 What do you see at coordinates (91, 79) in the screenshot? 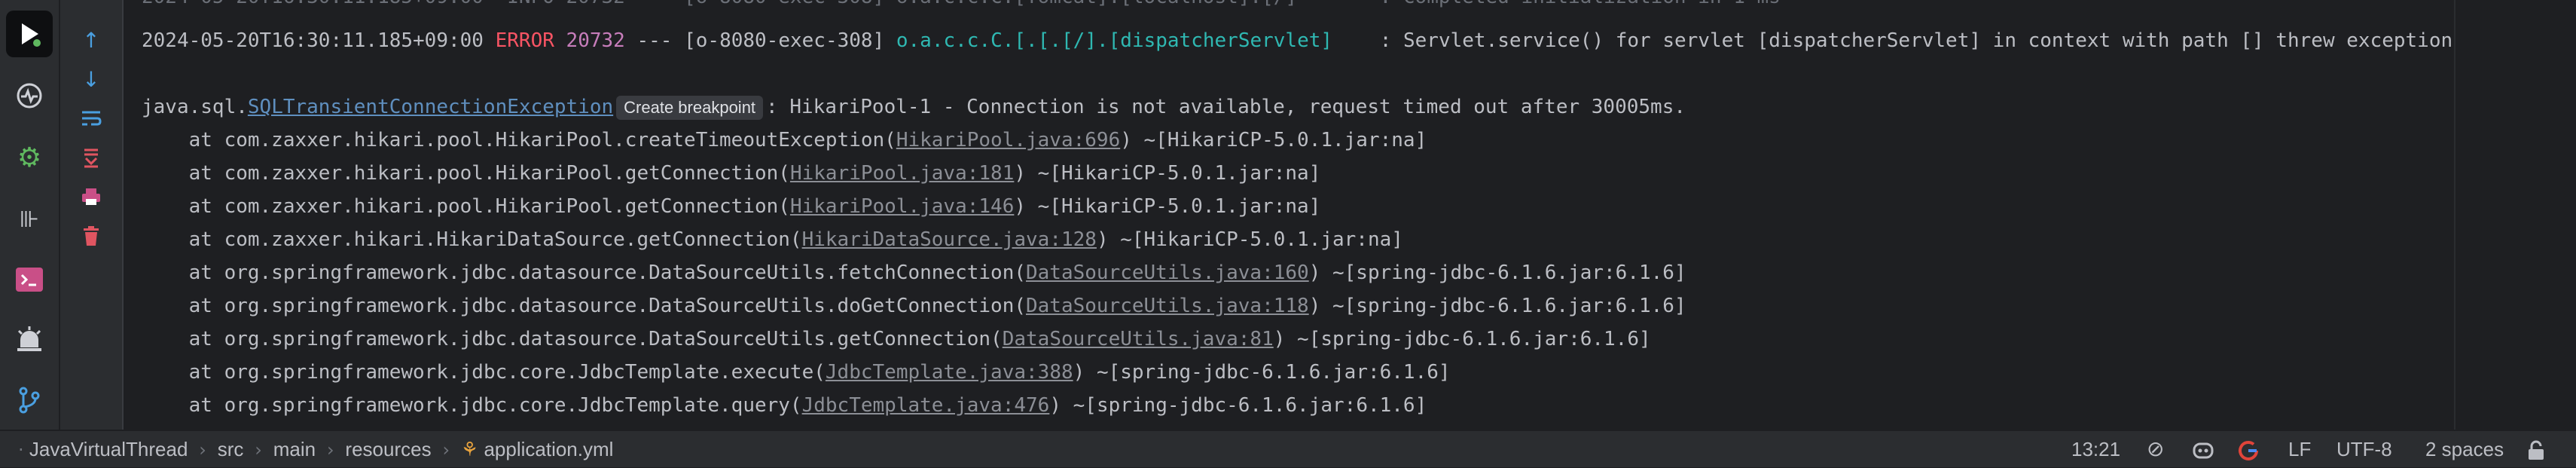
I see `arrow-down-icon: ↓` at bounding box center [91, 79].